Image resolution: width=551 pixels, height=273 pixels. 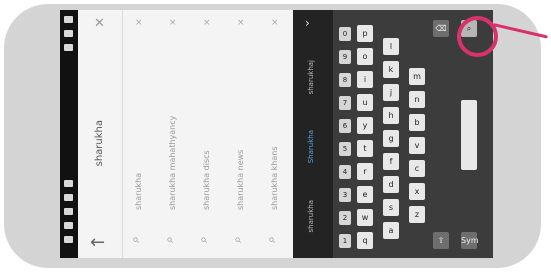 I want to click on letter-key: b, so click(x=417, y=122).